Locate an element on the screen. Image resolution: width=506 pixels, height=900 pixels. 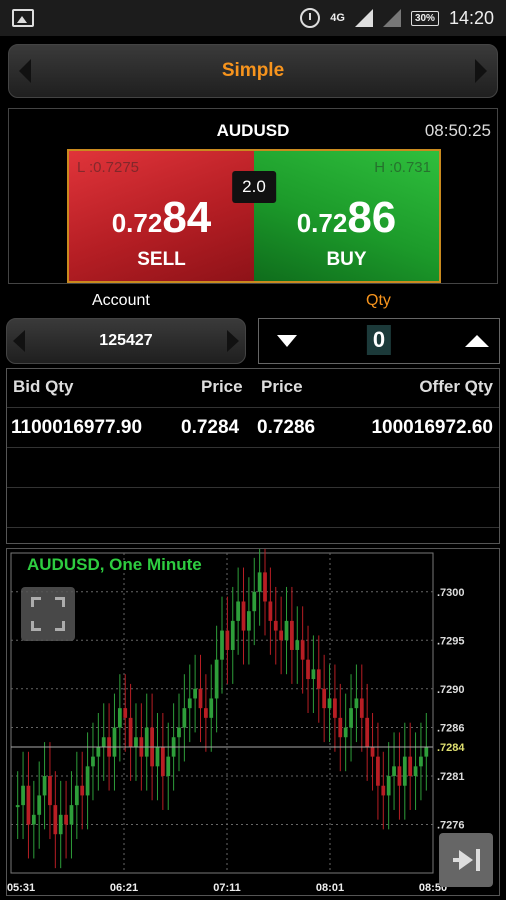
row-offer-qty: 100016972.60 is located at coordinates (432, 427).